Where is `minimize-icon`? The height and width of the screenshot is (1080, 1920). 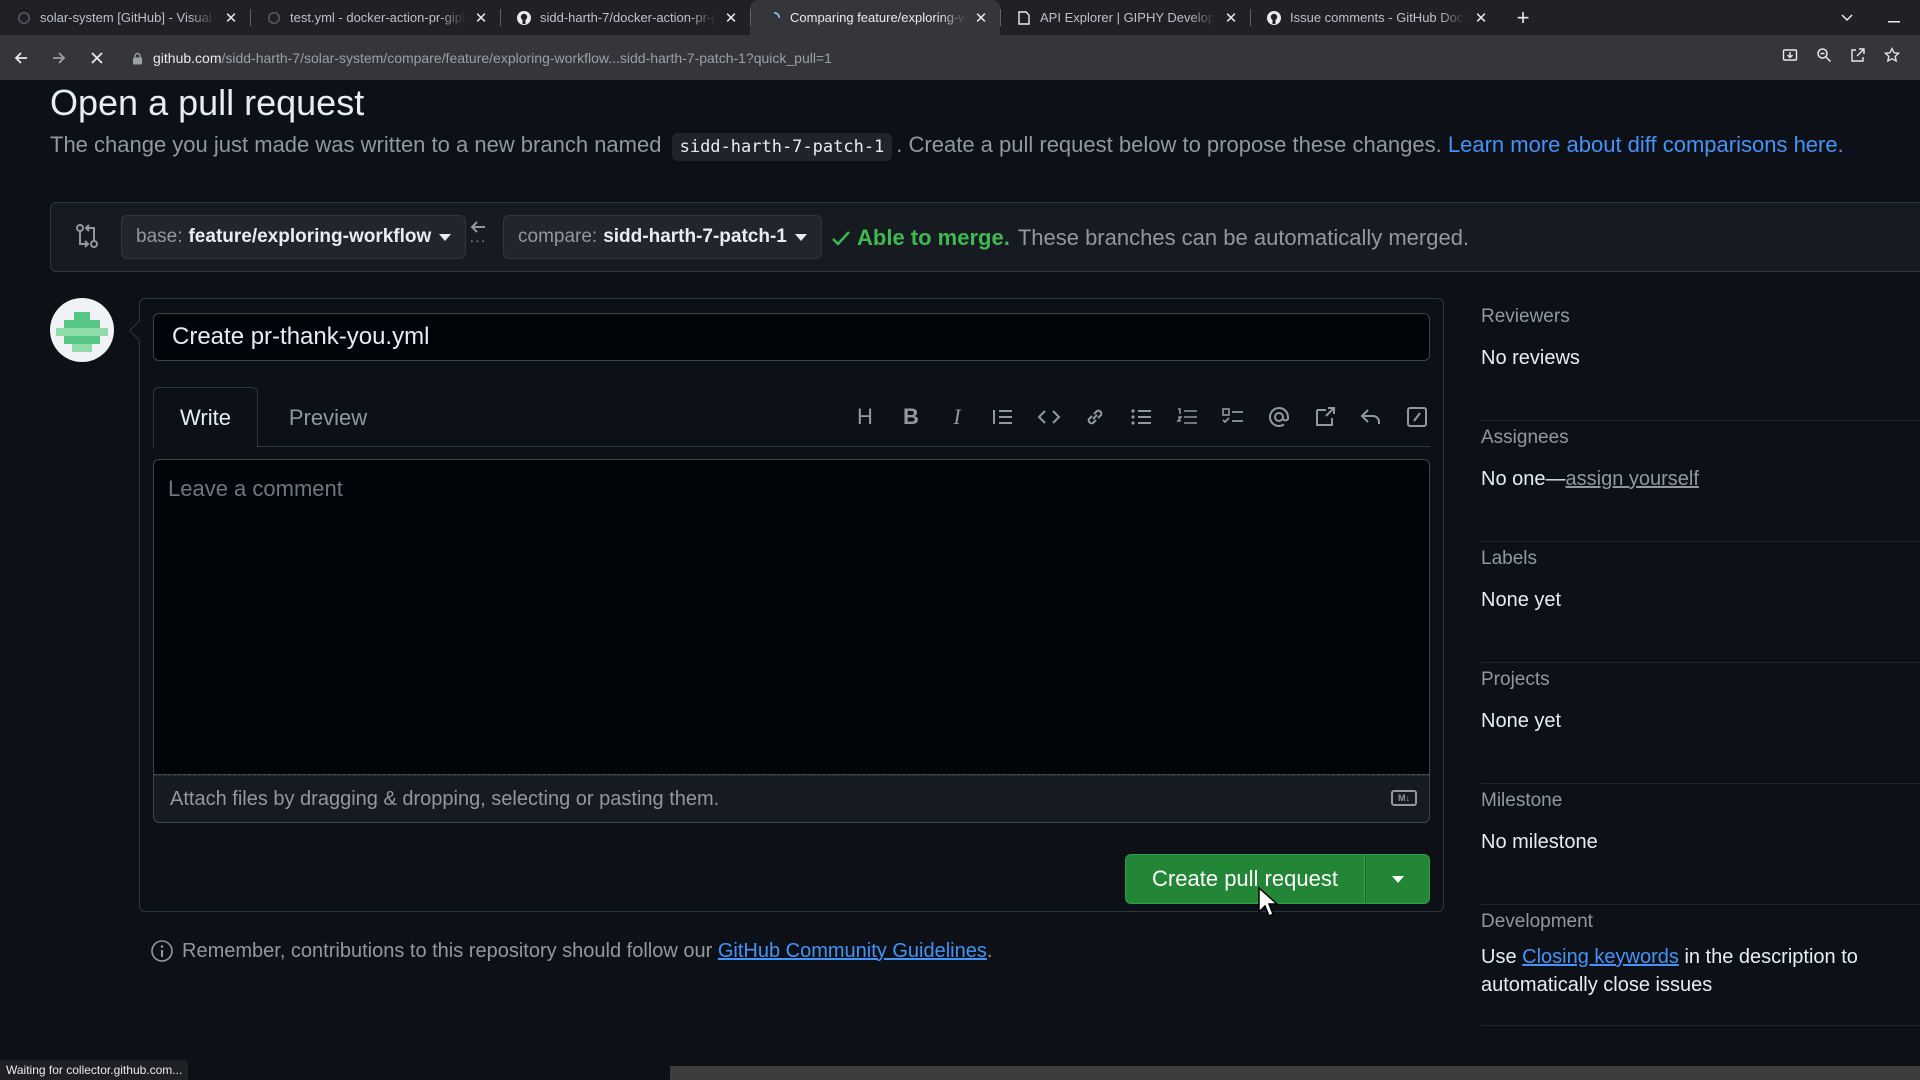
minimize-icon is located at coordinates (1894, 18).